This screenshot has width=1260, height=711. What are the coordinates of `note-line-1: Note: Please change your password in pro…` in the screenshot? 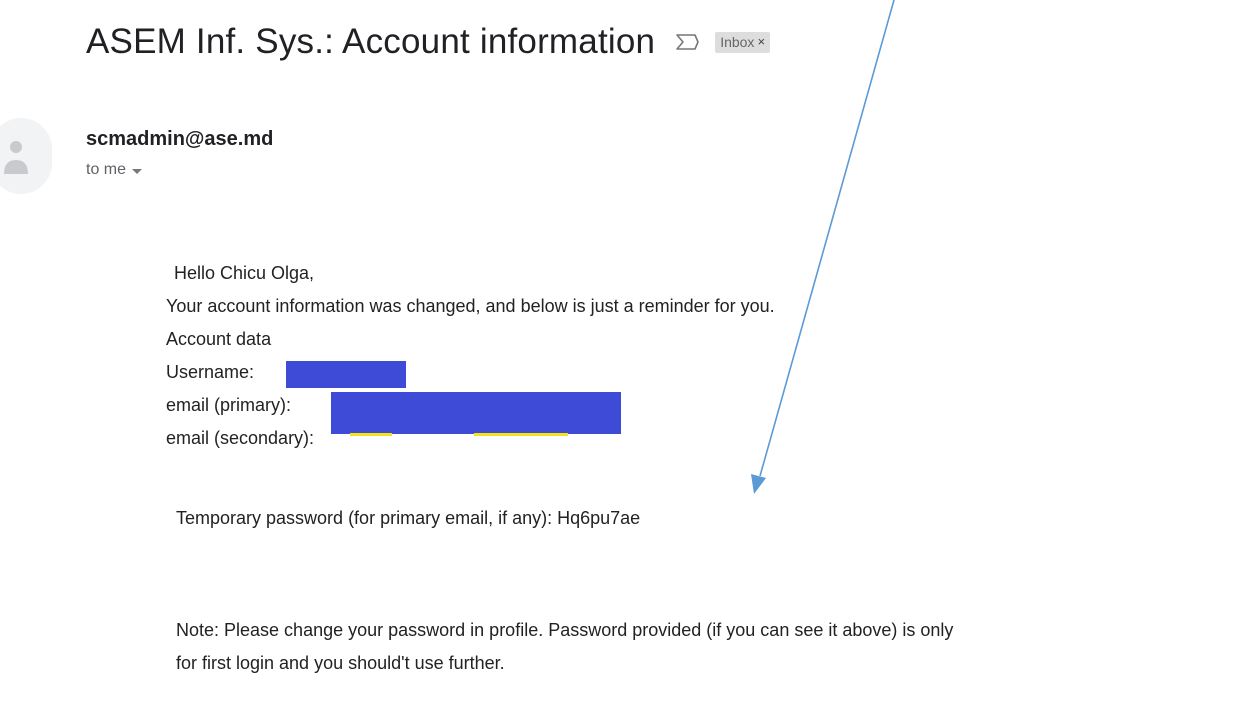 It's located at (565, 630).